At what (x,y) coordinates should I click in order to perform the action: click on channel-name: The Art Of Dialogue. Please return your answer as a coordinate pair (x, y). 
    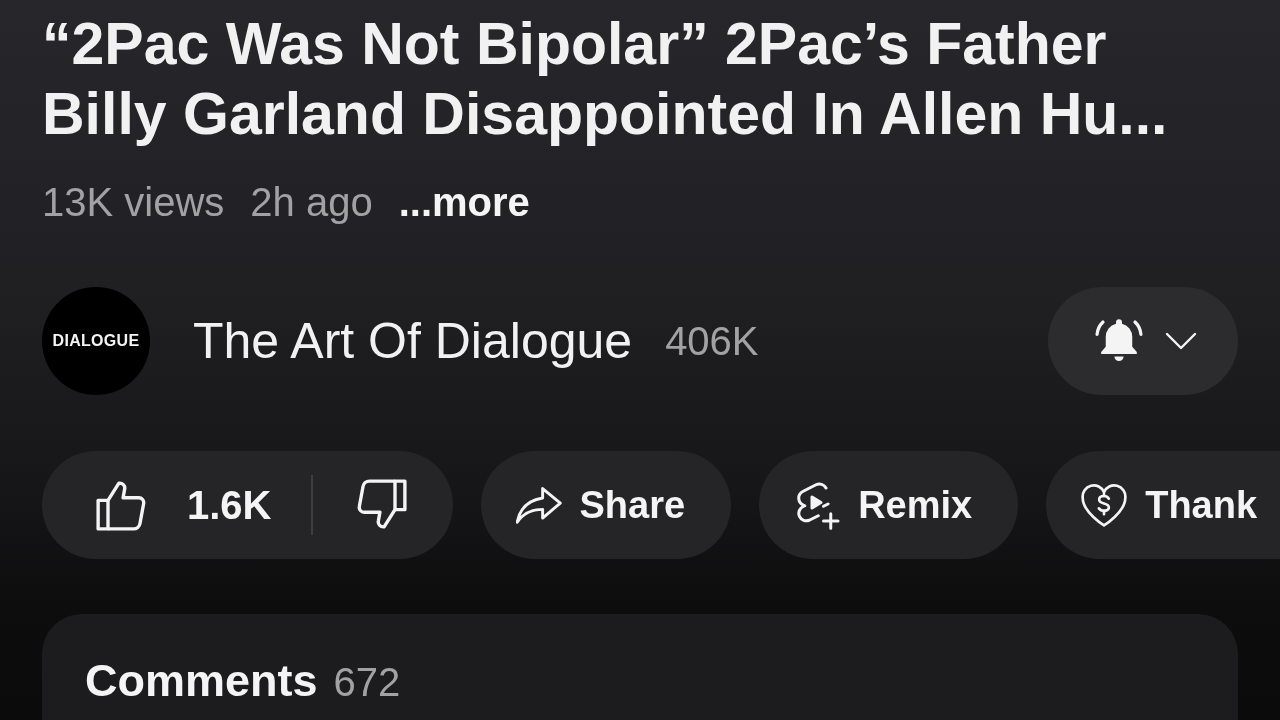
    Looking at the image, I should click on (413, 341).